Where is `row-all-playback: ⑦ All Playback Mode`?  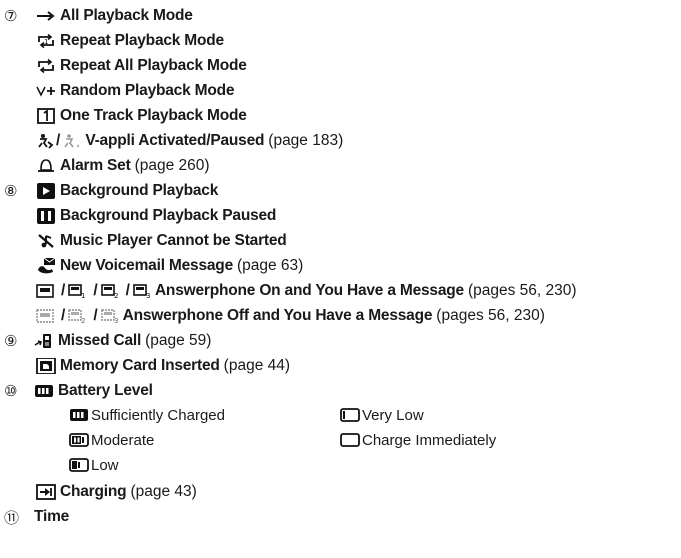
row-all-playback: ⑦ All Playback Mode is located at coordinates (98, 16).